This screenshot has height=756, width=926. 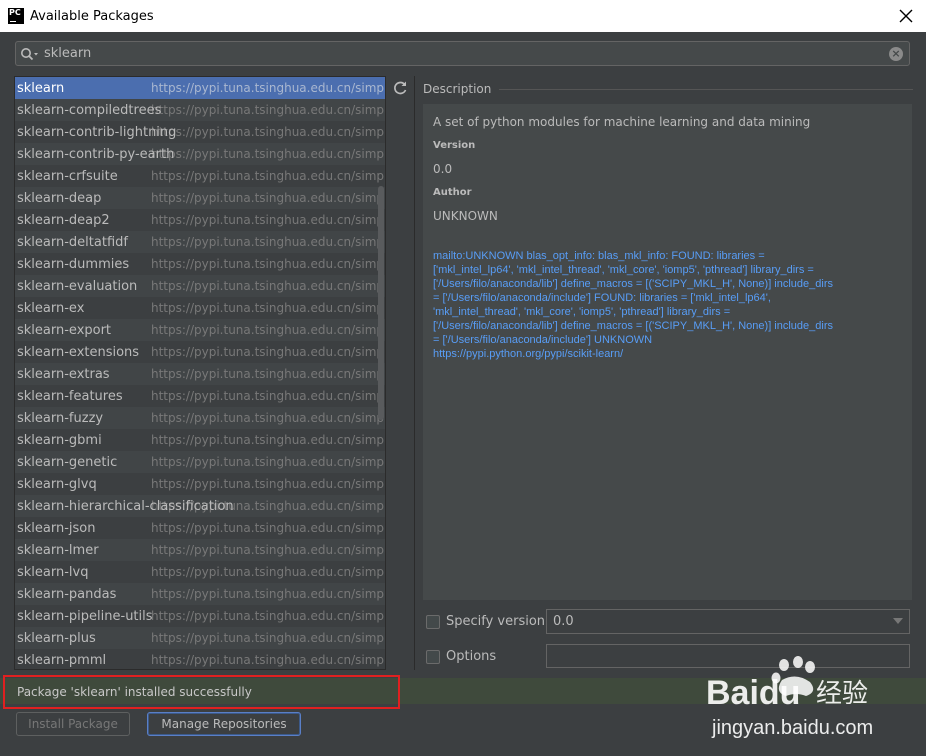 What do you see at coordinates (92, 16) in the screenshot?
I see `window-title: Available Packages` at bounding box center [92, 16].